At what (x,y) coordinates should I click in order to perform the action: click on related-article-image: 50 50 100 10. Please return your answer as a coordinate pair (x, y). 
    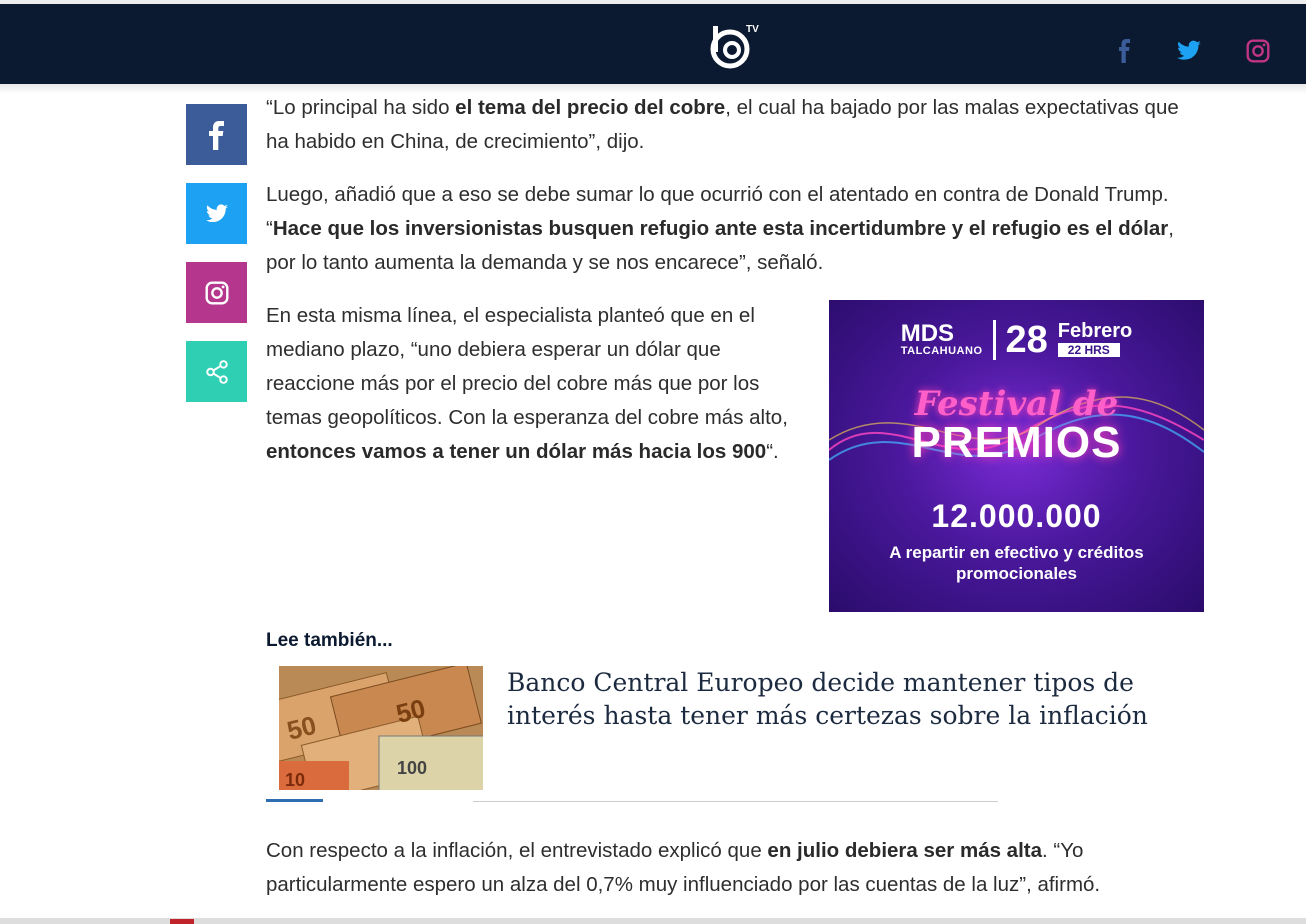
    Looking at the image, I should click on (381, 728).